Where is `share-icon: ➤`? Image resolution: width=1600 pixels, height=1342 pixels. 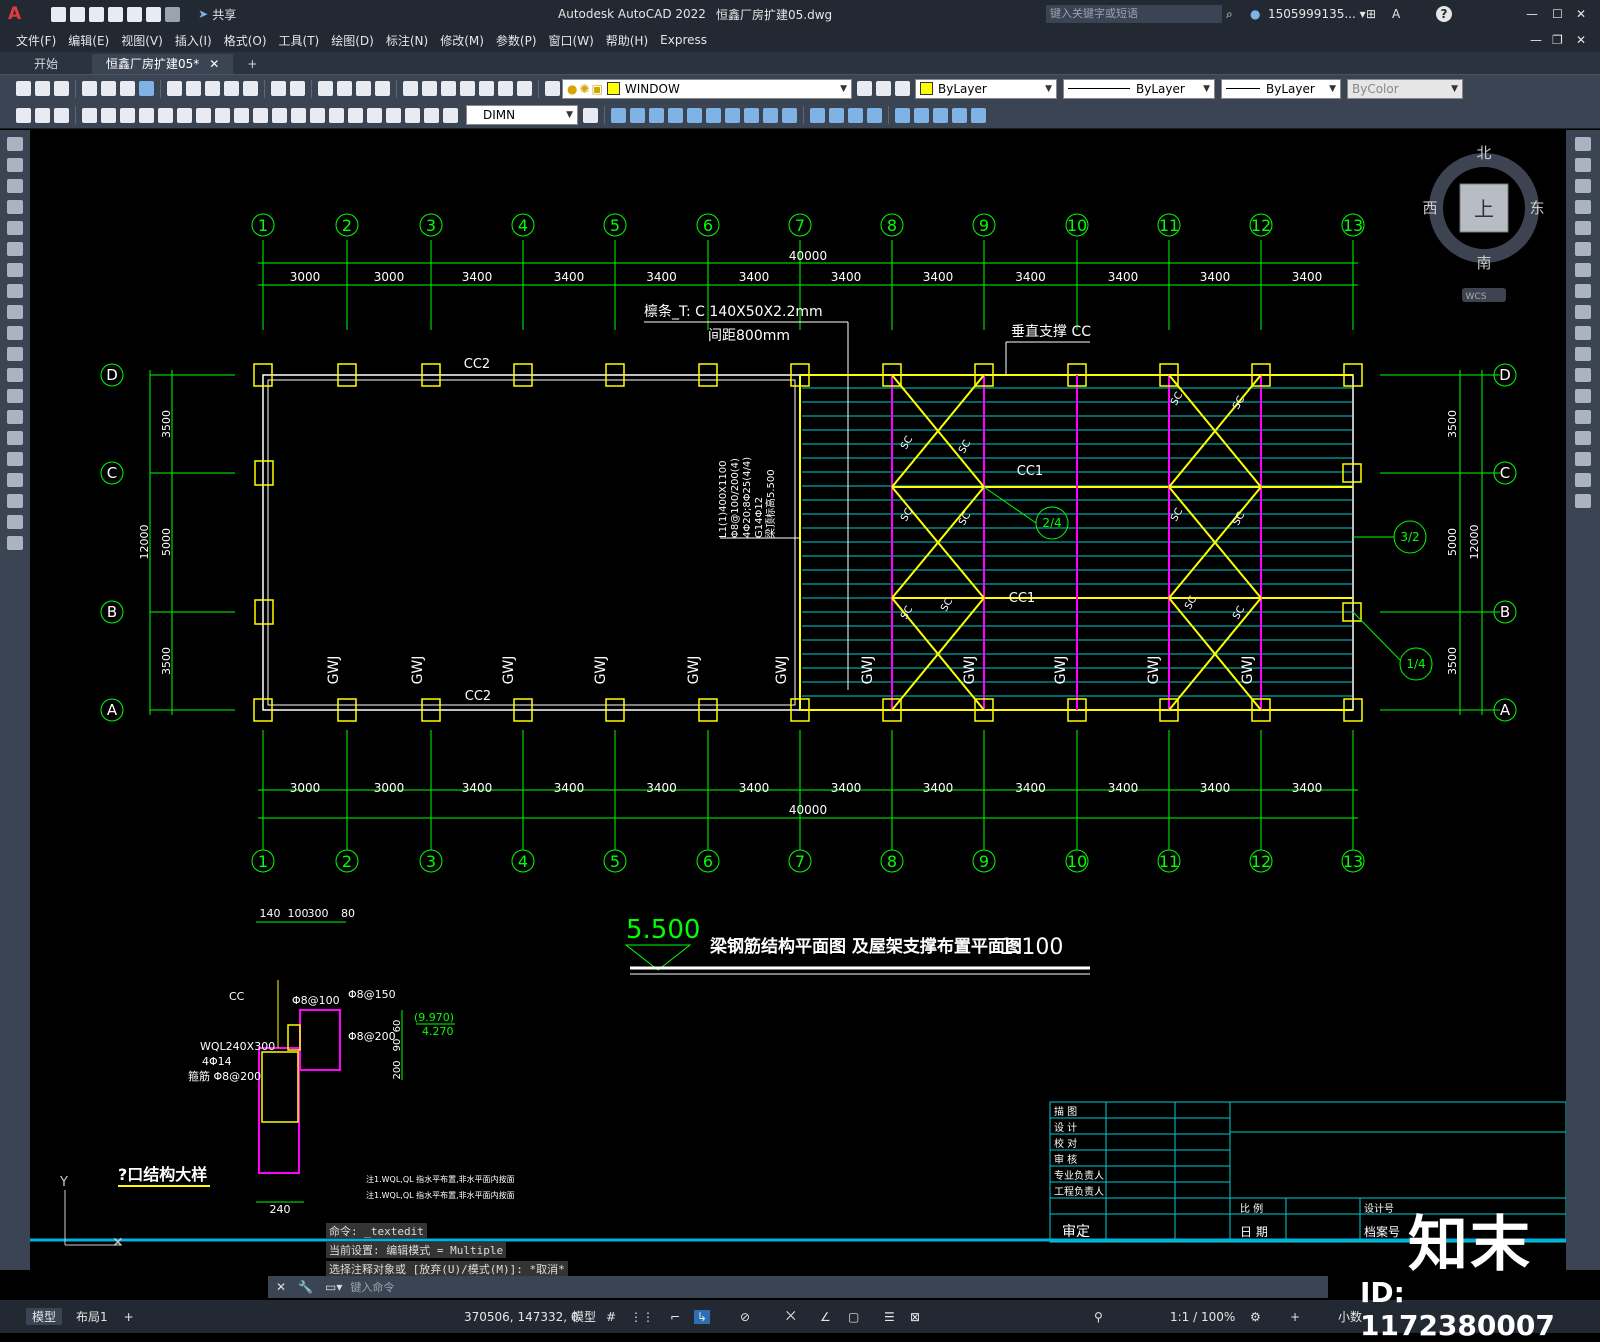
share-icon: ➤ is located at coordinates (203, 14).